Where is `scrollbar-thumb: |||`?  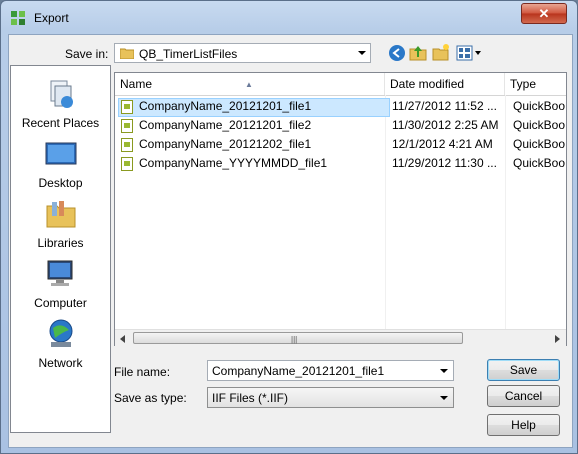 scrollbar-thumb: ||| is located at coordinates (298, 338).